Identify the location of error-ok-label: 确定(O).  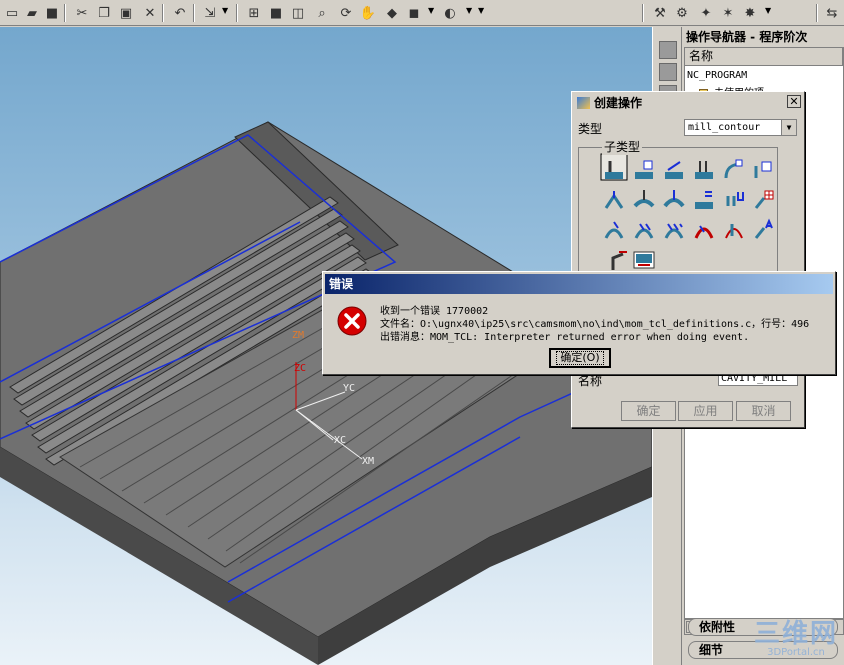
(580, 358).